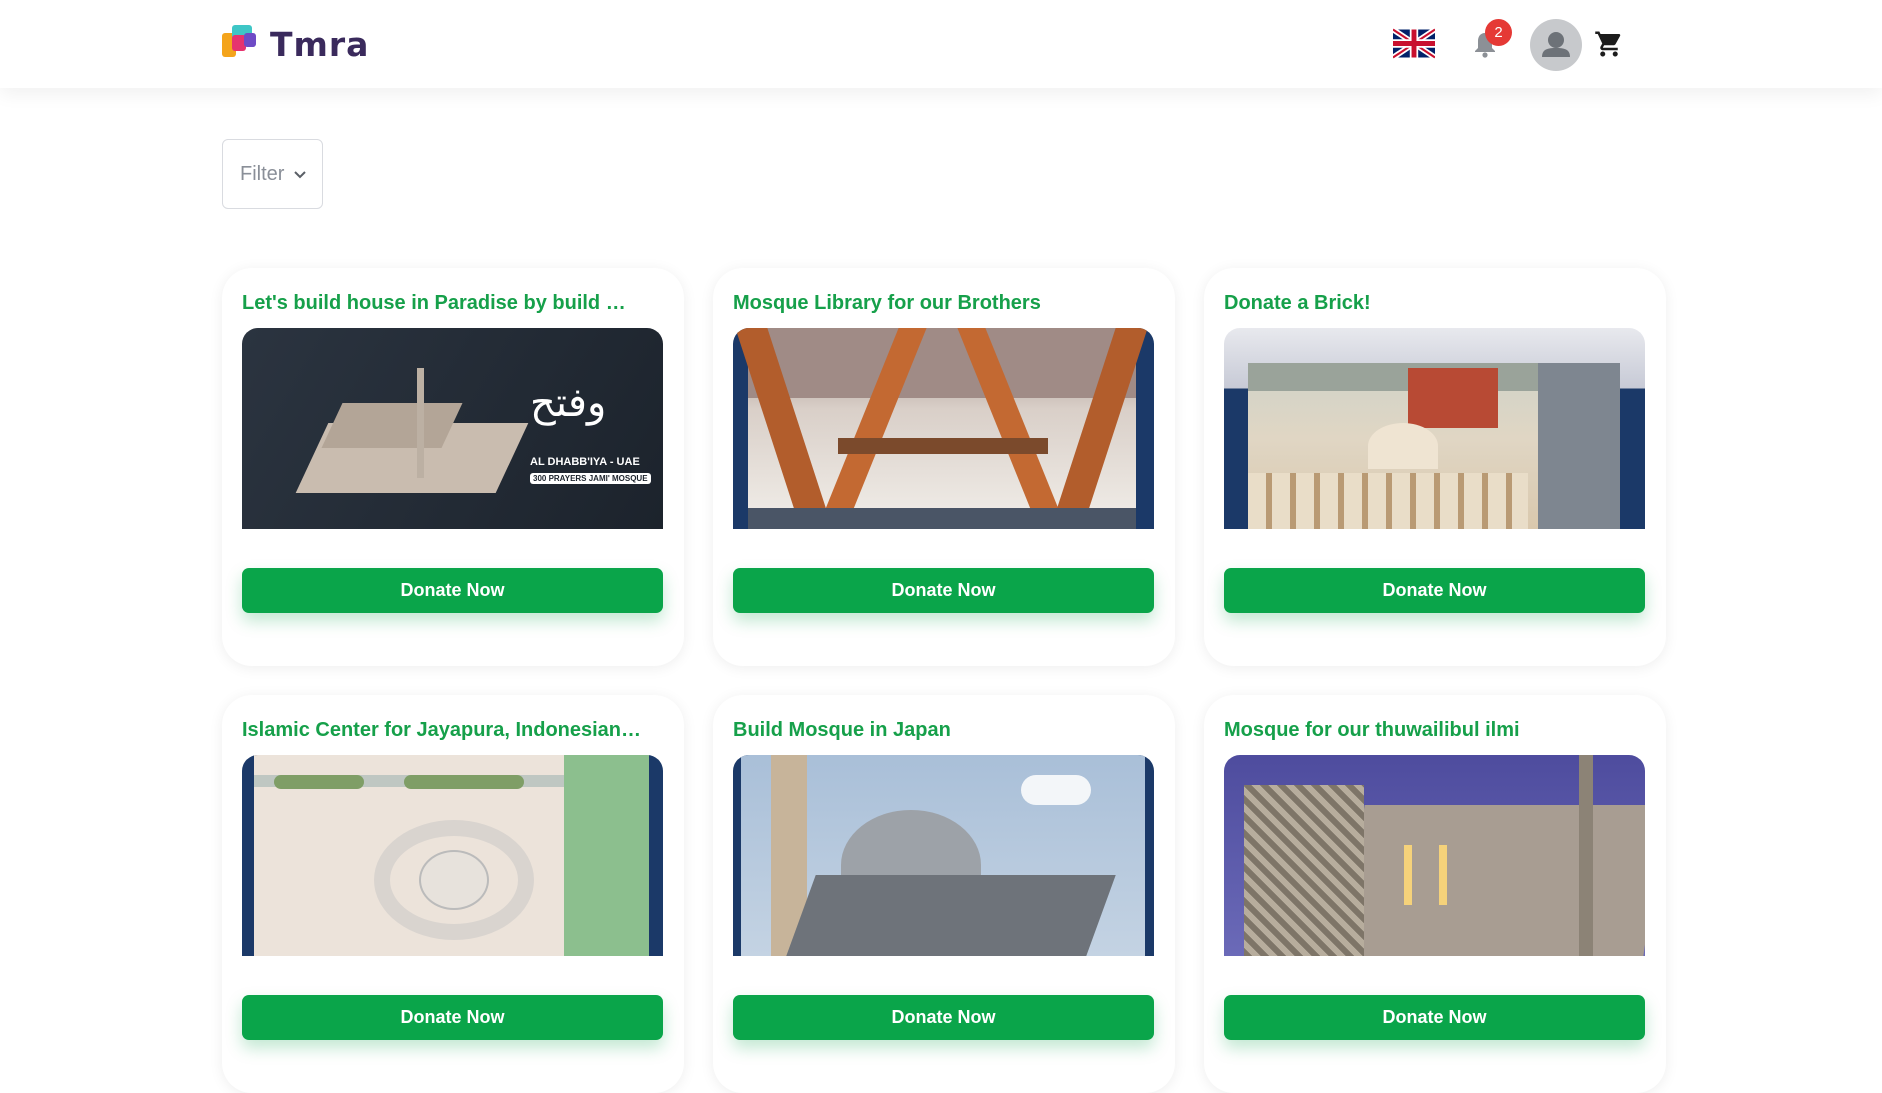 Image resolution: width=1882 pixels, height=1093 pixels. Describe the element at coordinates (941, 44) in the screenshot. I see `top-header: Tmra 2` at that location.